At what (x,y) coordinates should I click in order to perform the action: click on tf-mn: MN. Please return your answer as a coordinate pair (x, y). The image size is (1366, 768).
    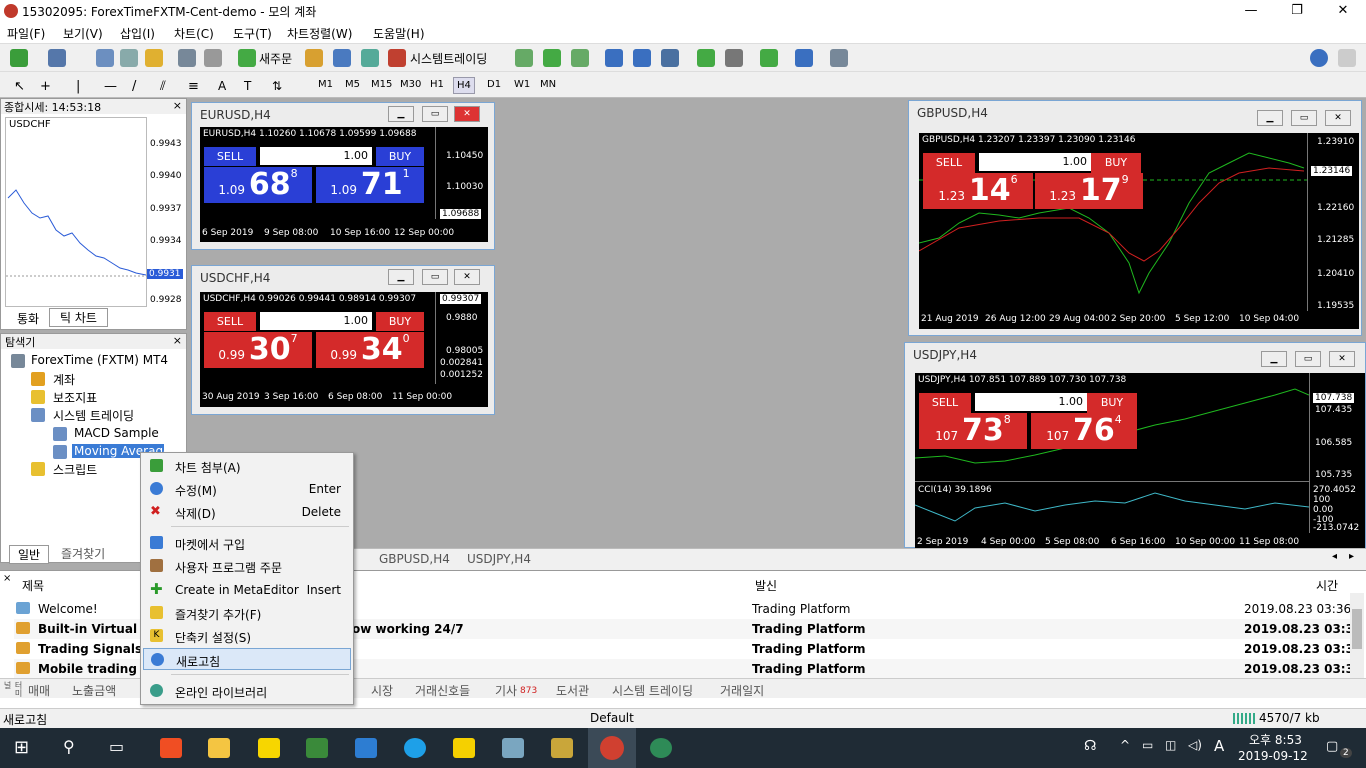
    Looking at the image, I should click on (548, 84).